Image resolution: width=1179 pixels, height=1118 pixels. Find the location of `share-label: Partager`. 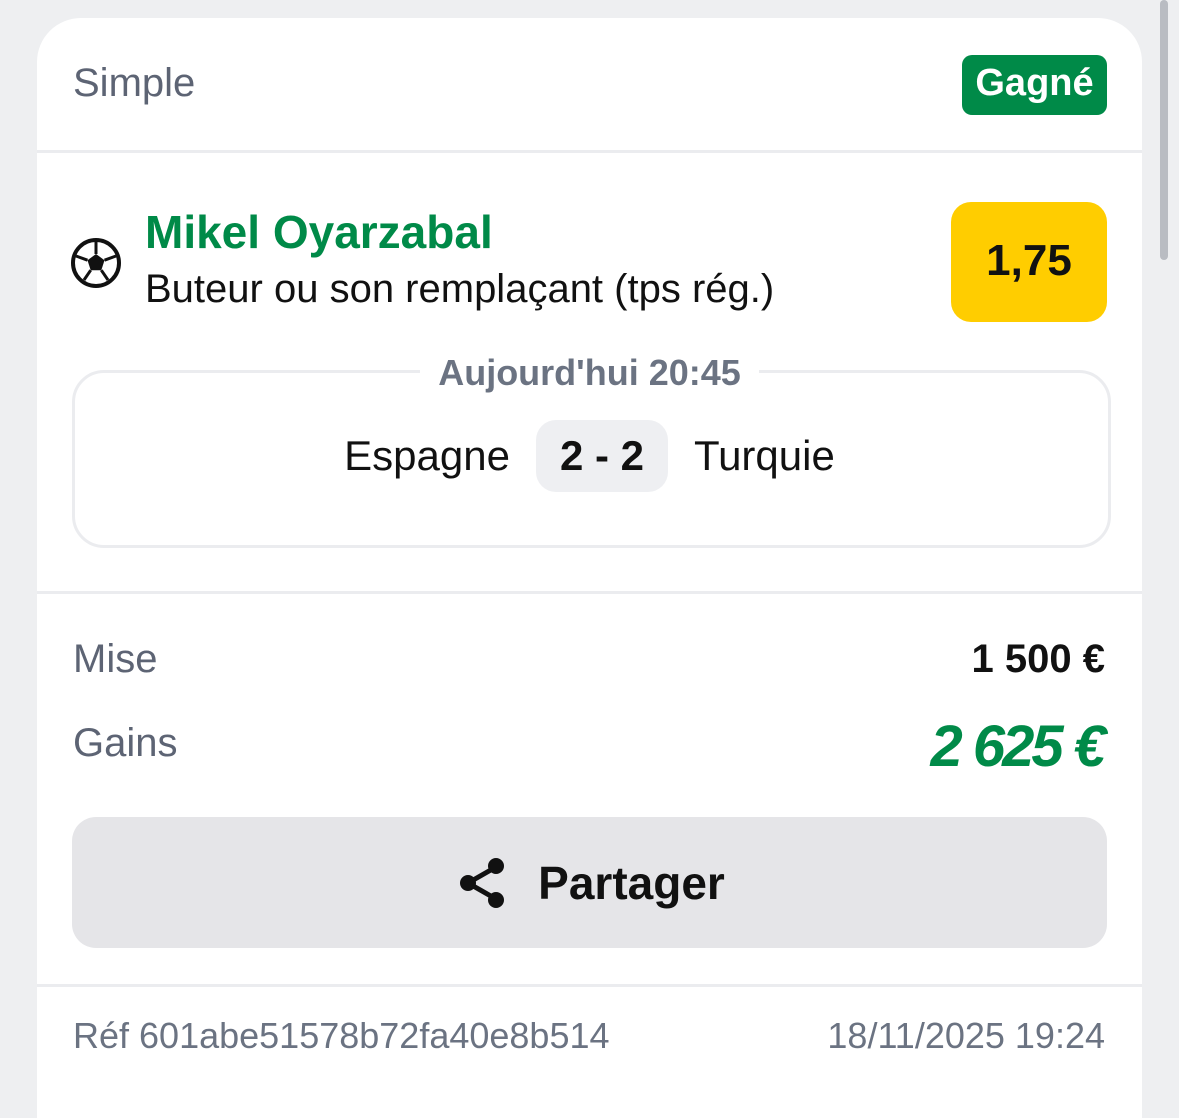

share-label: Partager is located at coordinates (631, 882).